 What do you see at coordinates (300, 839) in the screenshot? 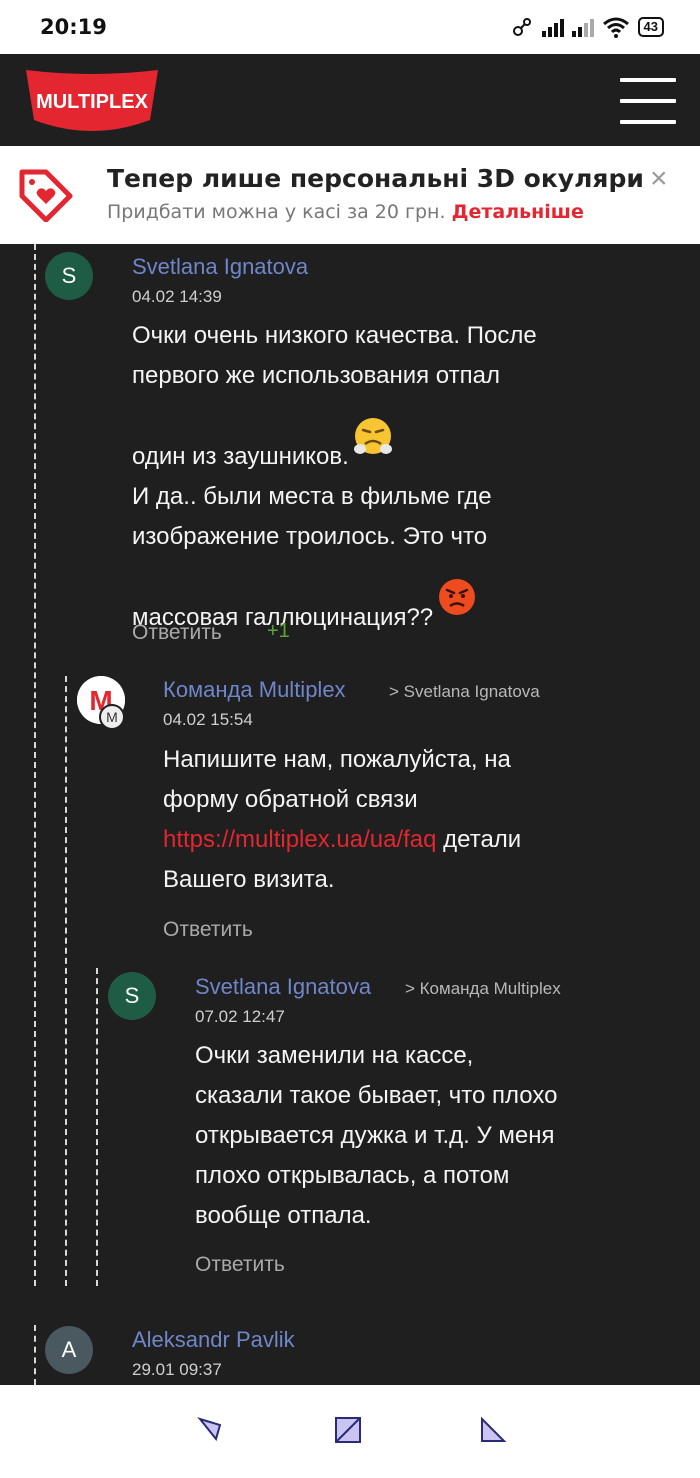
I see `faq-link: https://multiplex.ua/ua/faq` at bounding box center [300, 839].